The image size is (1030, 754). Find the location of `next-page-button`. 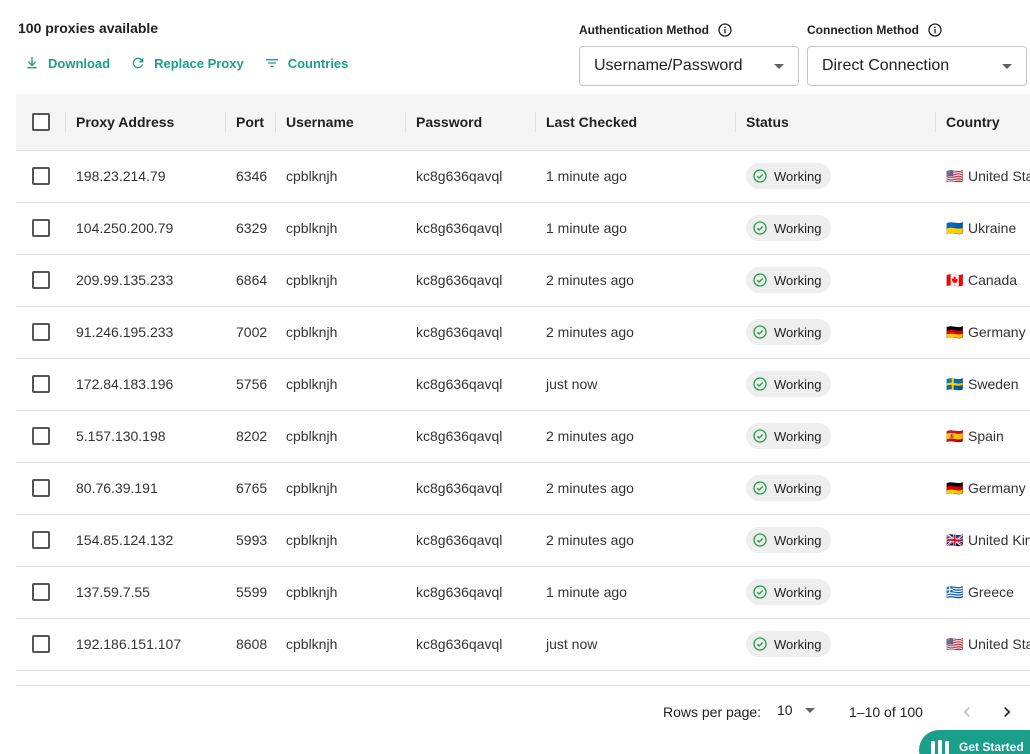

next-page-button is located at coordinates (1007, 712).